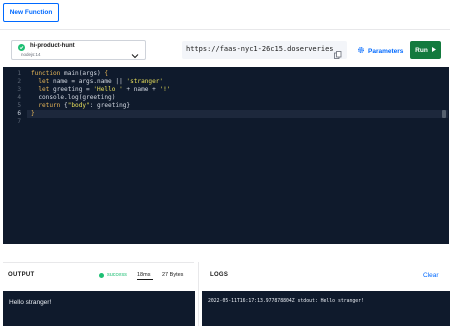 The width and height of the screenshot is (450, 326). Describe the element at coordinates (73, 97) in the screenshot. I see `code-line: console.log(greeting)` at that location.